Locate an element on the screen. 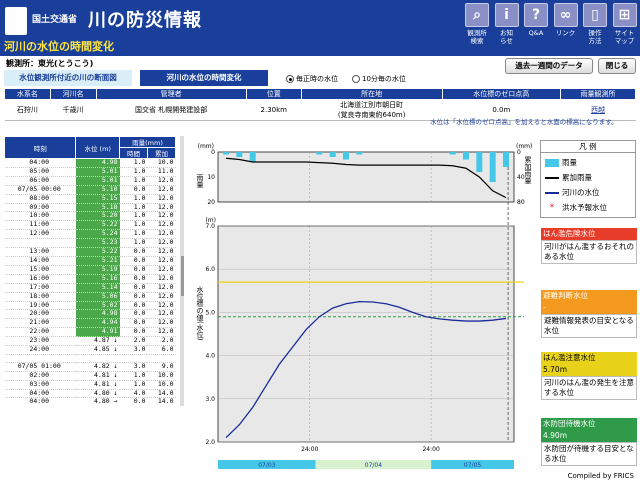 The image size is (640, 484). magnifier-icon: ⌕ is located at coordinates (477, 15).